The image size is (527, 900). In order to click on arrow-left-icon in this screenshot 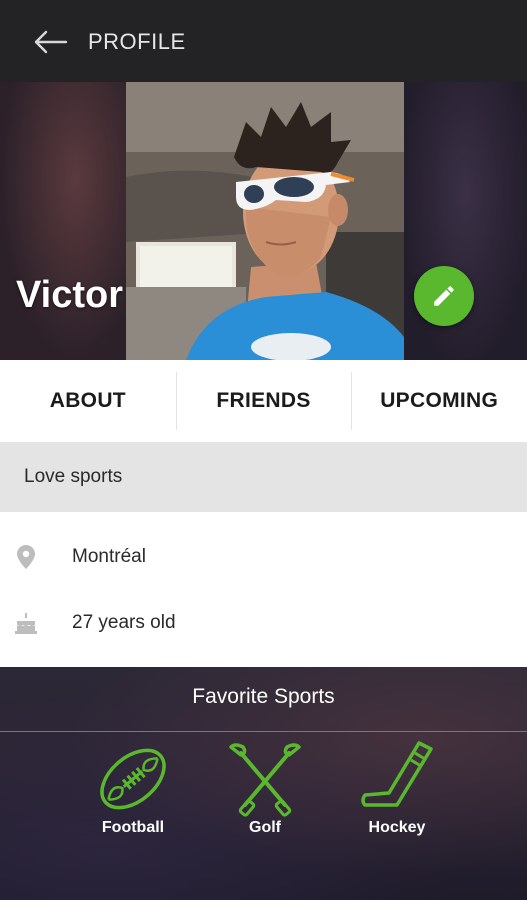, I will do `click(51, 42)`.